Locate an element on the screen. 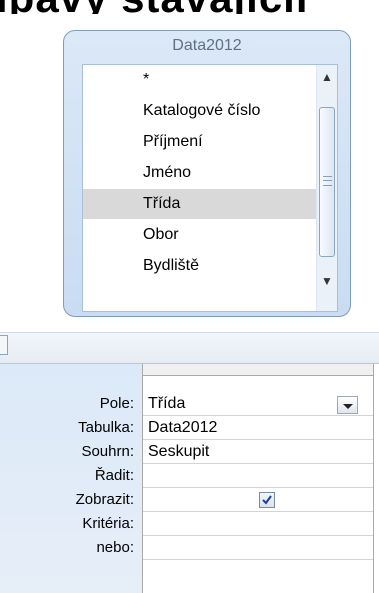 The image size is (379, 593). field-item-trida: Třída is located at coordinates (201, 204).